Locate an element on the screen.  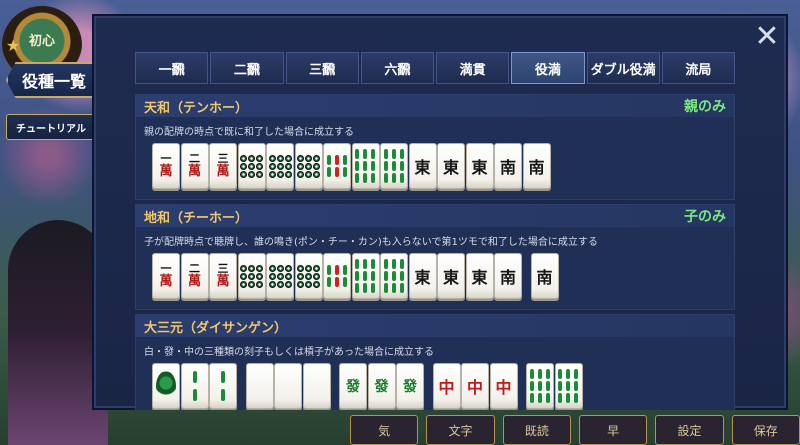
yaku-header: 地和（チーホー） 子のみ is located at coordinates (435, 216).